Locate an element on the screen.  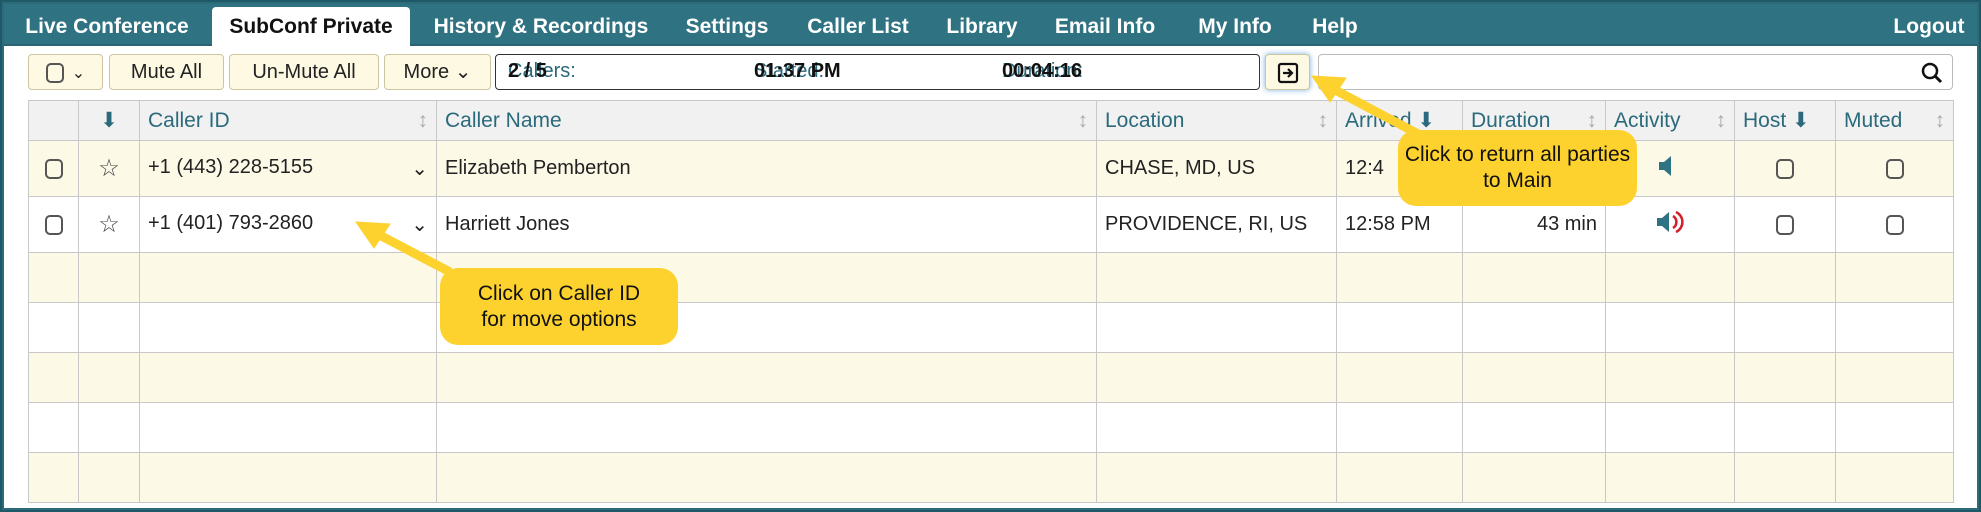
tab-library: Library is located at coordinates (982, 27).